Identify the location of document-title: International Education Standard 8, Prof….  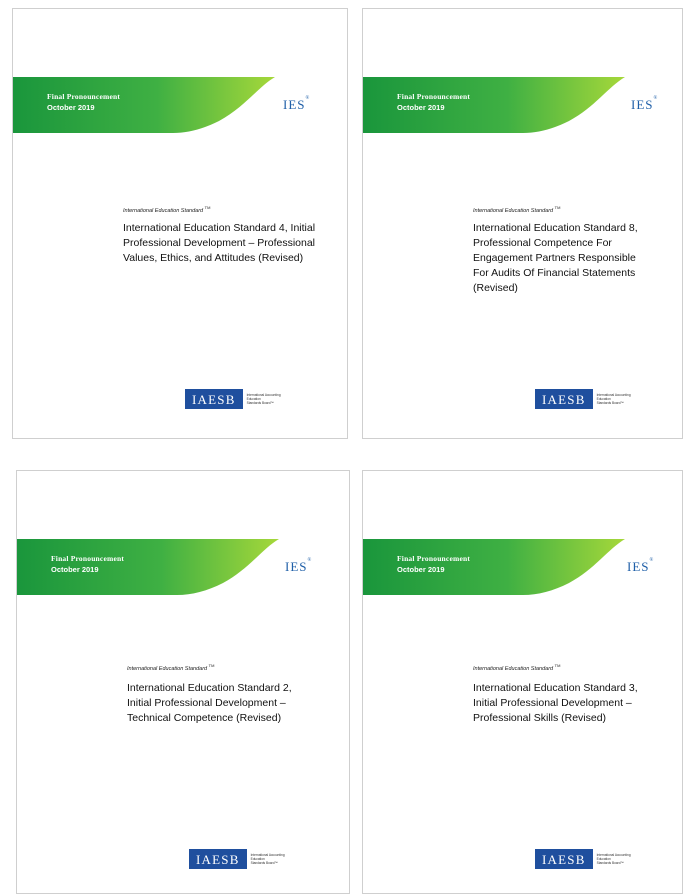
(555, 258).